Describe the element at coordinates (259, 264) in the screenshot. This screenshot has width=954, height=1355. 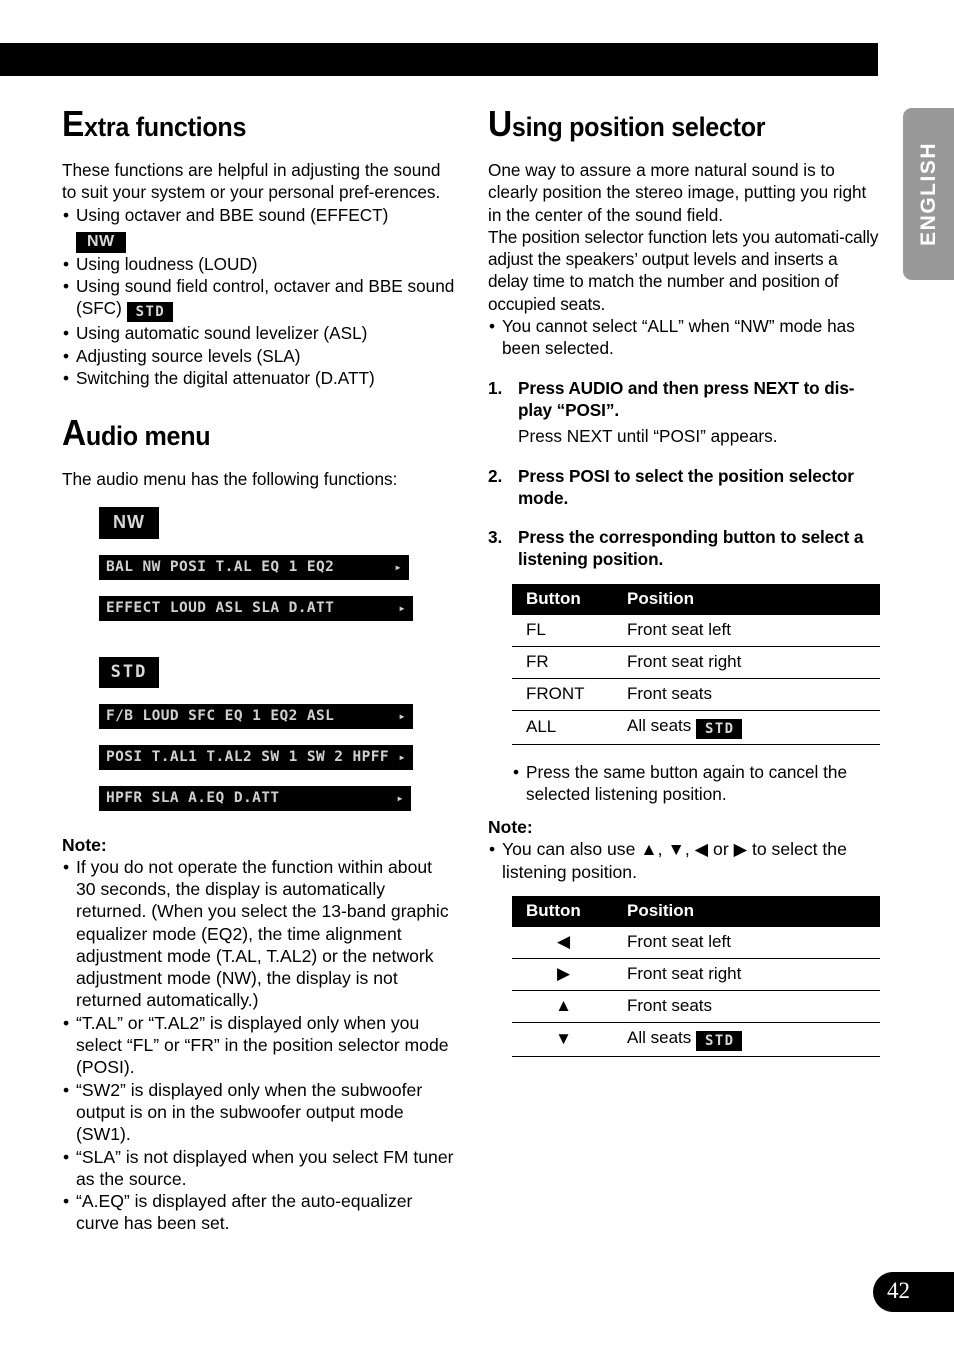
I see `list-item: Using loudness (LOUD)` at that location.